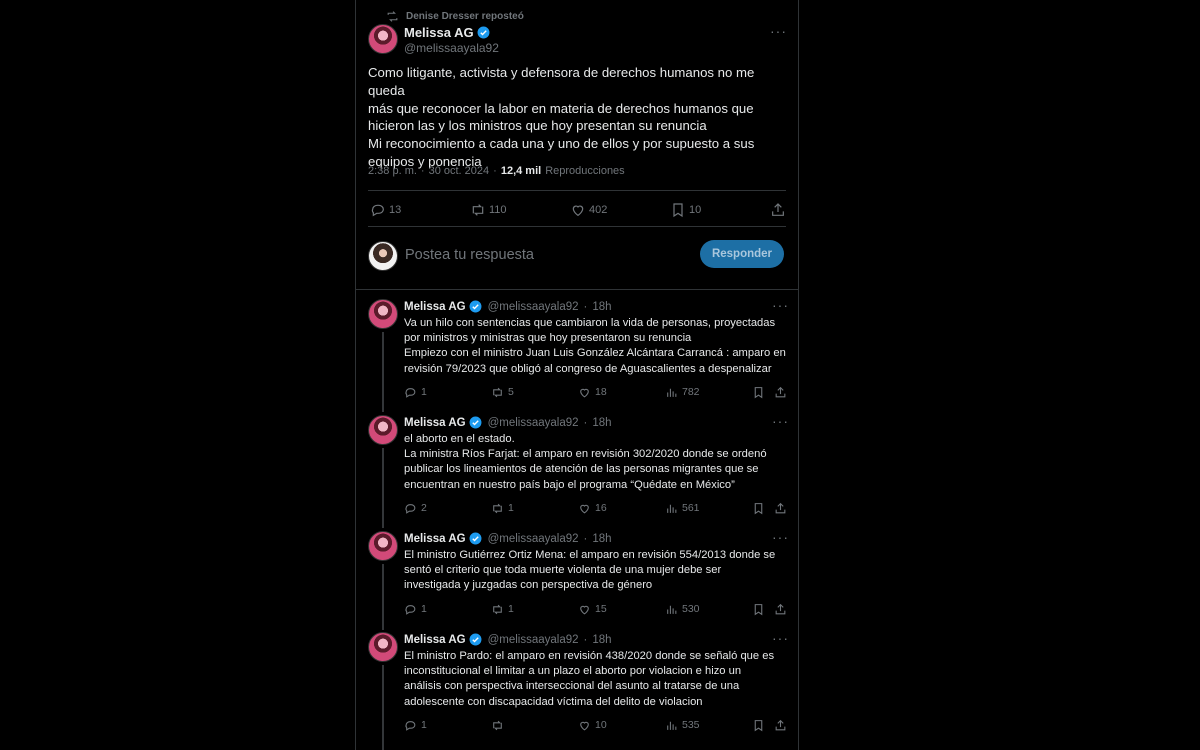 The image size is (1200, 750). Describe the element at coordinates (415, 508) in the screenshot. I see `reply-button: 2` at that location.